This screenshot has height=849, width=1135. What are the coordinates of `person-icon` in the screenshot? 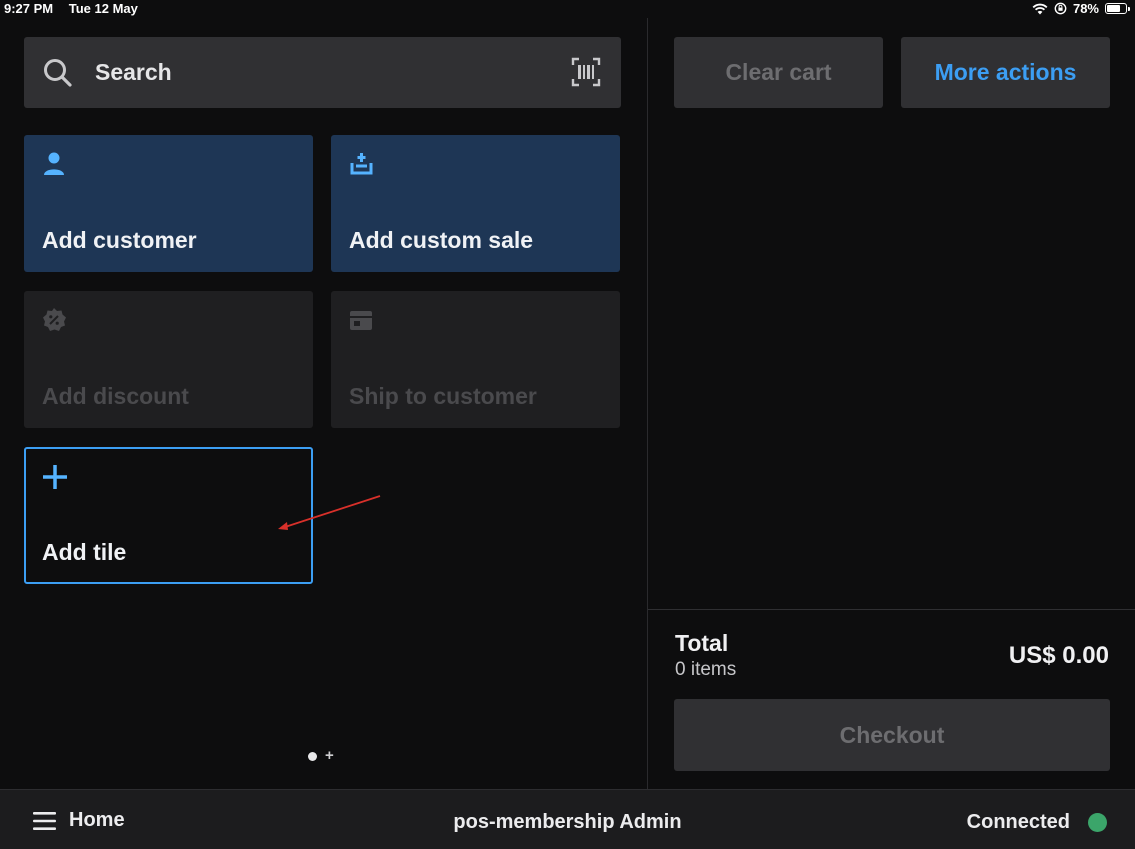 It's located at (54, 163).